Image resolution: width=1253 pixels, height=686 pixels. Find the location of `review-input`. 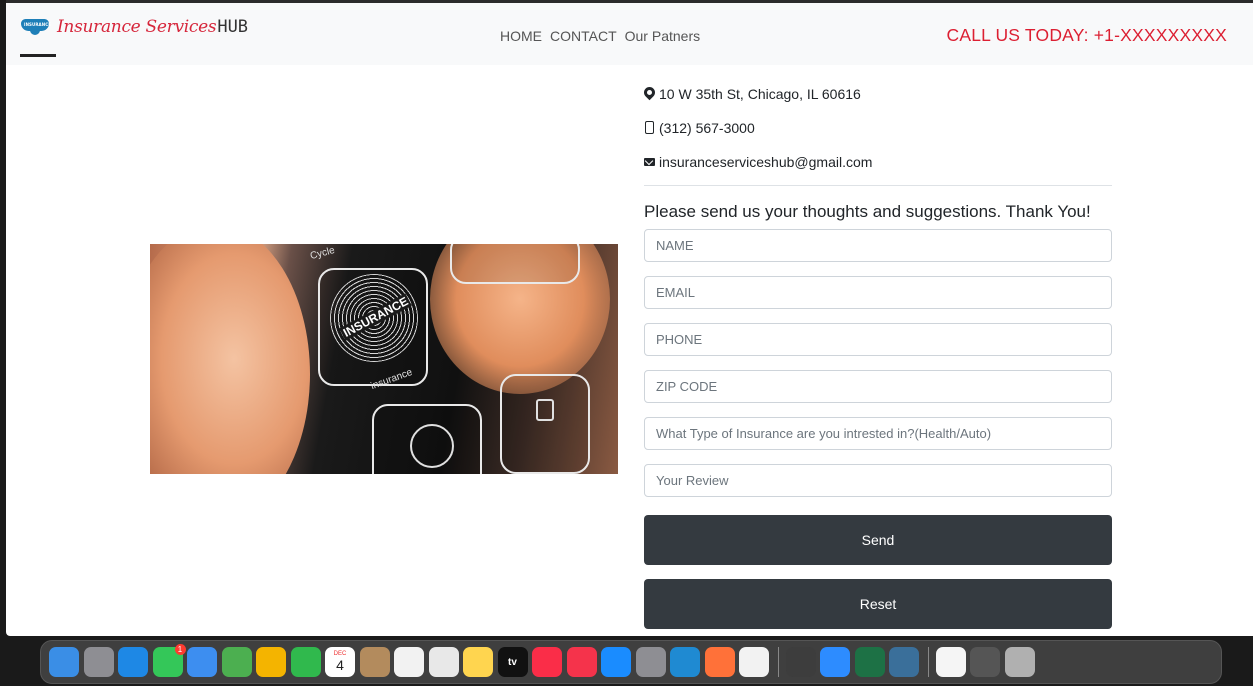

review-input is located at coordinates (878, 480).